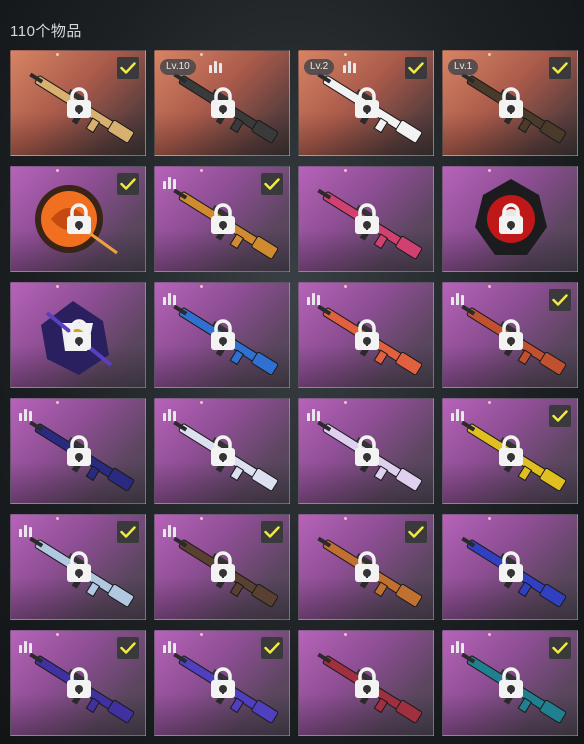 This screenshot has width=584, height=744. What do you see at coordinates (319, 67) in the screenshot?
I see `level-badge: Lv.2` at bounding box center [319, 67].